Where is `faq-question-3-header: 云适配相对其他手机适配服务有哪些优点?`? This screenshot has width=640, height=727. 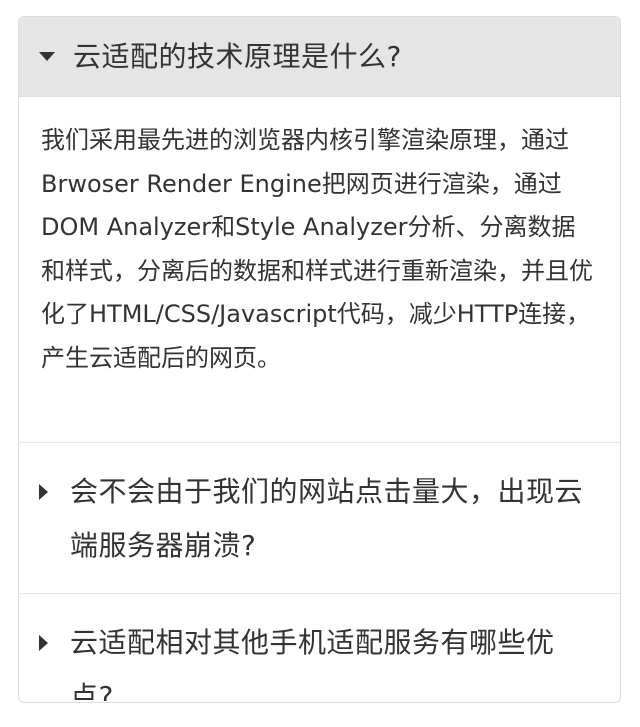
faq-question-3-header: 云适配相对其他手机适配服务有哪些优点? is located at coordinates (319, 648).